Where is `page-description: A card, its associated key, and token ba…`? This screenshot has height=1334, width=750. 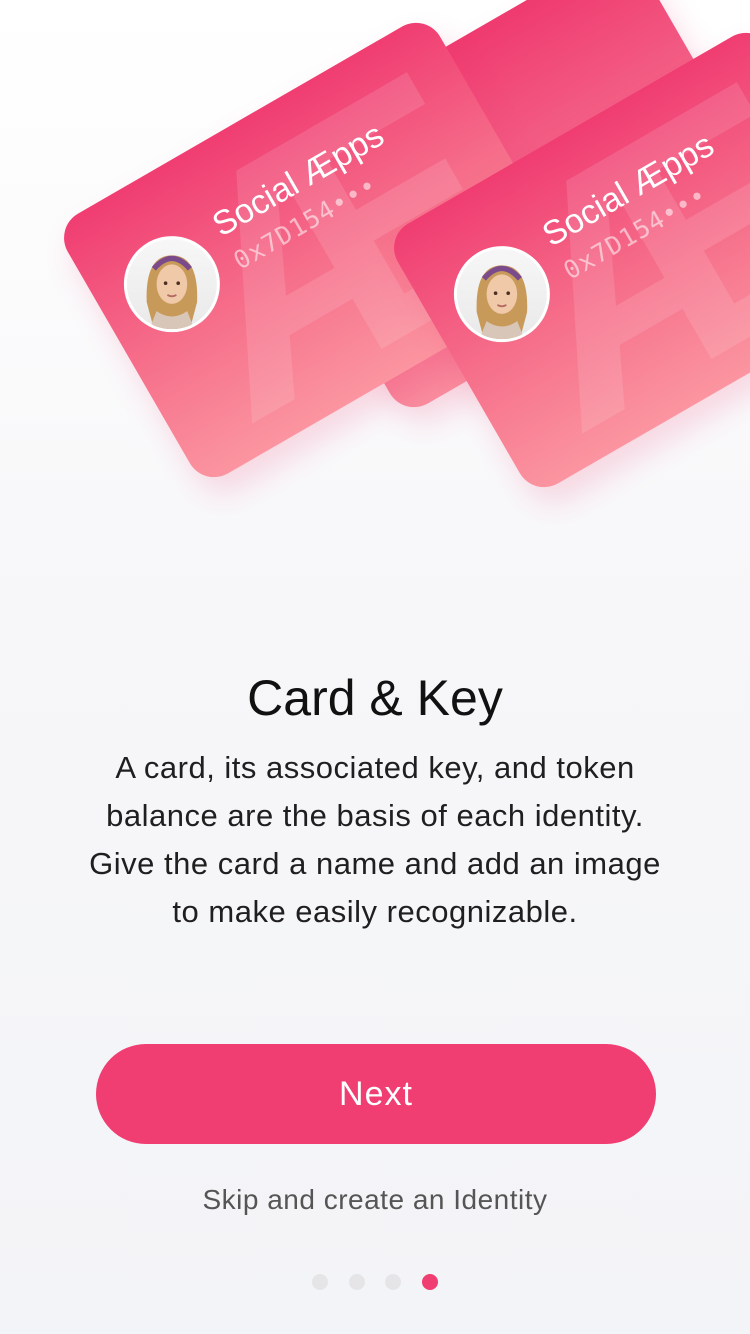 page-description: A card, its associated key, and token ba… is located at coordinates (375, 839).